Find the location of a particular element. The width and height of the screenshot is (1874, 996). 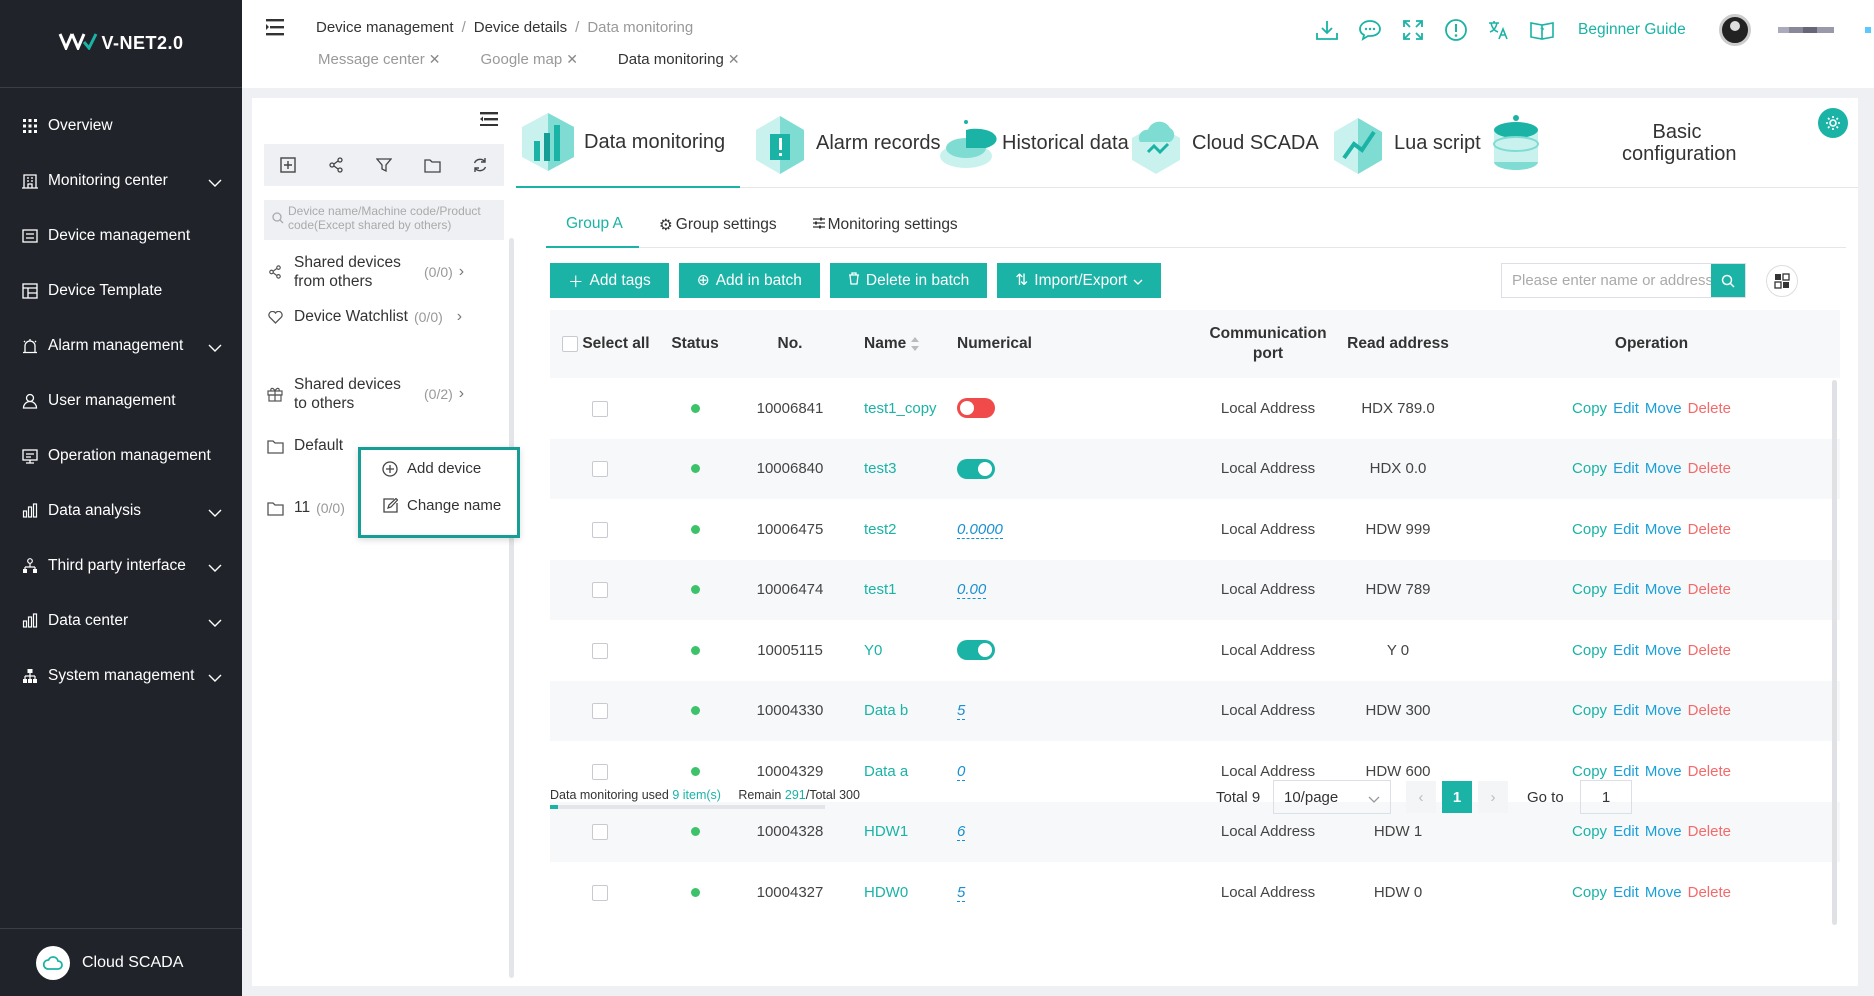

page-tab-message-center: Message center ✕ is located at coordinates (379, 59).